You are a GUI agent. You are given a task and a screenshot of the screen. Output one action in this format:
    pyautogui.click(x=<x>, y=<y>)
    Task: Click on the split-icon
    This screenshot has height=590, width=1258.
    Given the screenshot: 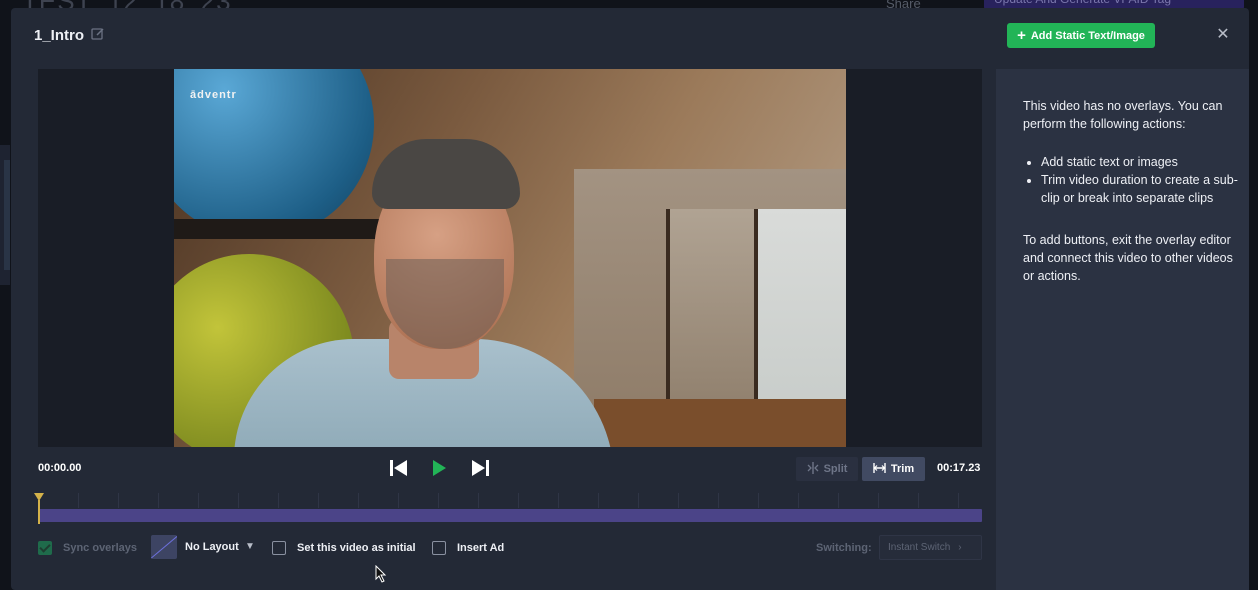 What is the action you would take?
    pyautogui.click(x=813, y=469)
    